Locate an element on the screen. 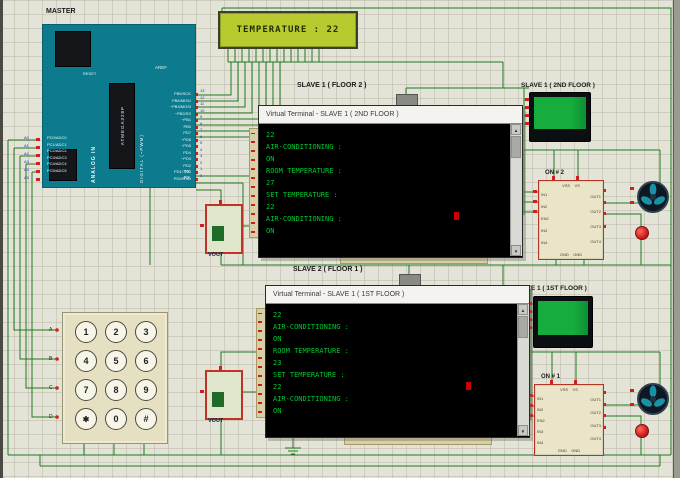 The image size is (680, 478). terminal2-titlebar: Virtual Terminal - SLAVE 1 ( 1ST FLOOR ) is located at coordinates (397, 295).